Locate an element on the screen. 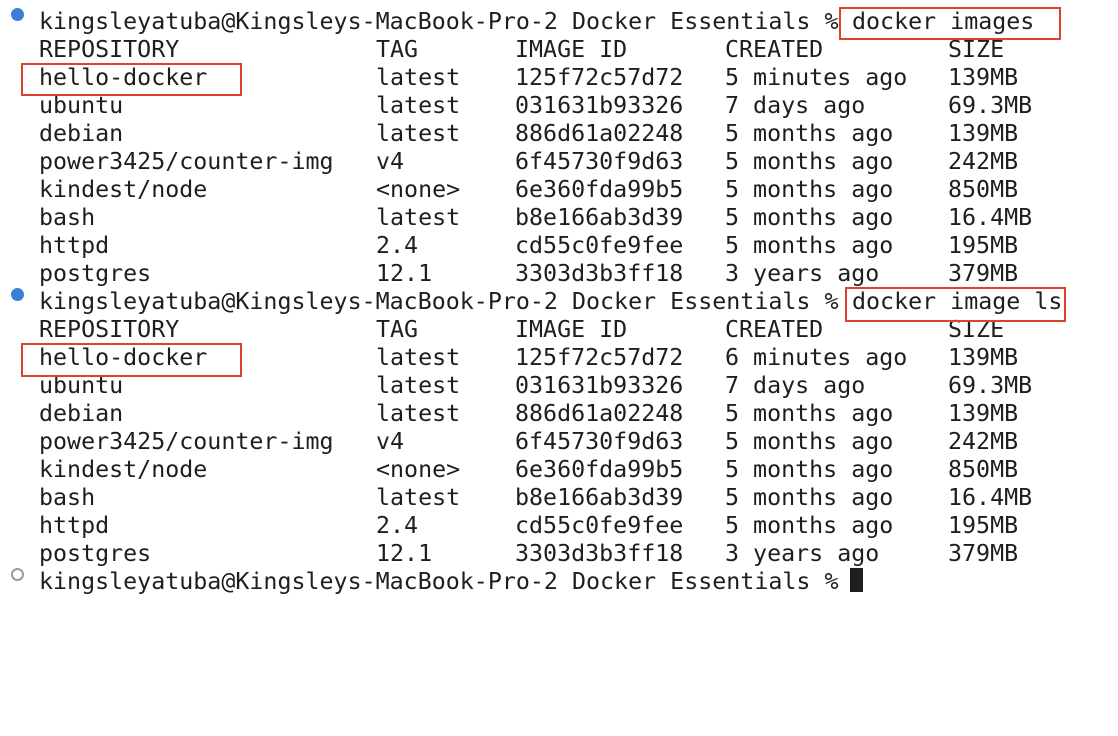  pending-command-icon is located at coordinates (17, 574).